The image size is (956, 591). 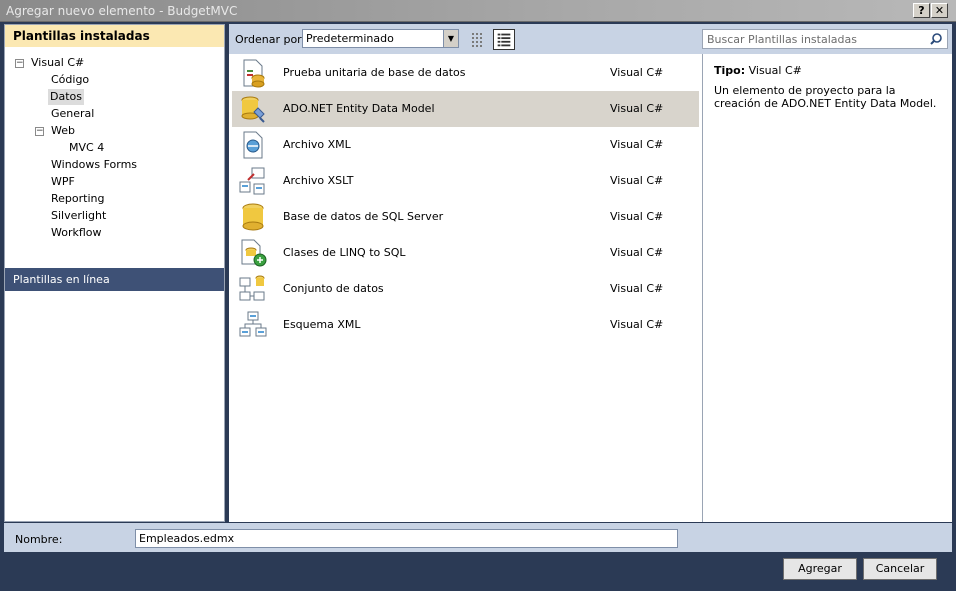 I want to click on collapse-visual-csharp-icon: −, so click(x=19, y=63).